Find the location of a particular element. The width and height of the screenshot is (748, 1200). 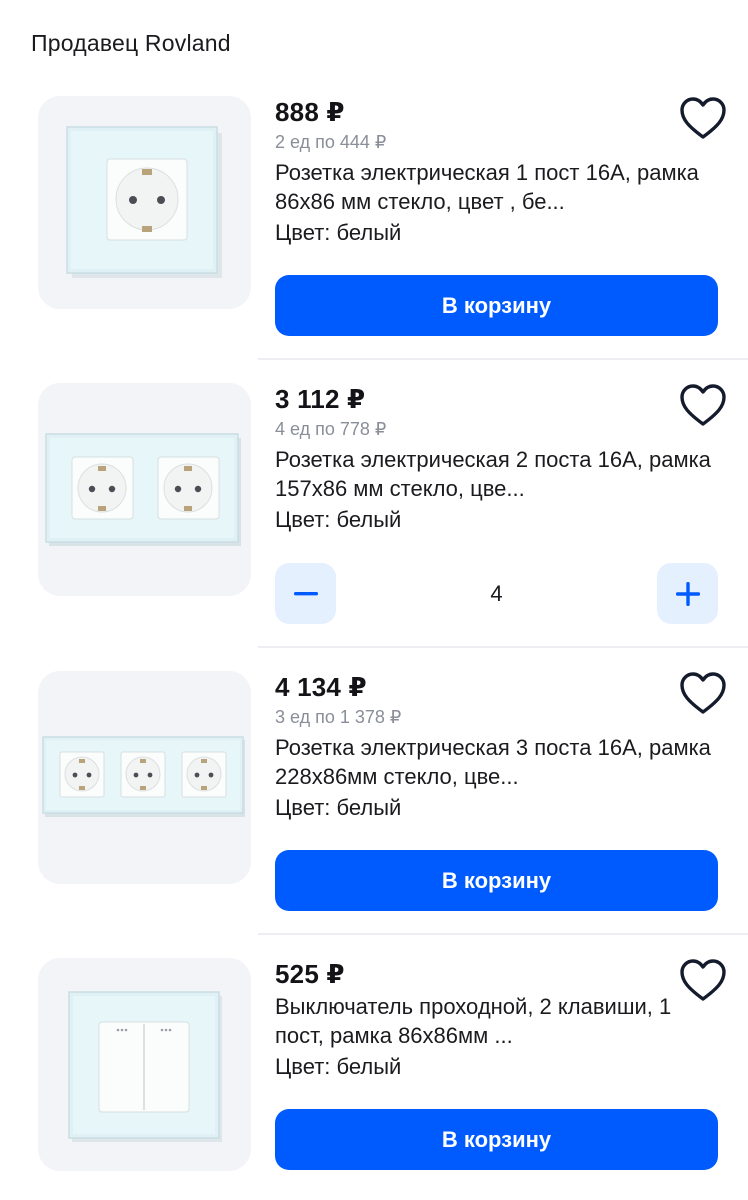

product-price: 4 134 ₽ is located at coordinates (321, 687).